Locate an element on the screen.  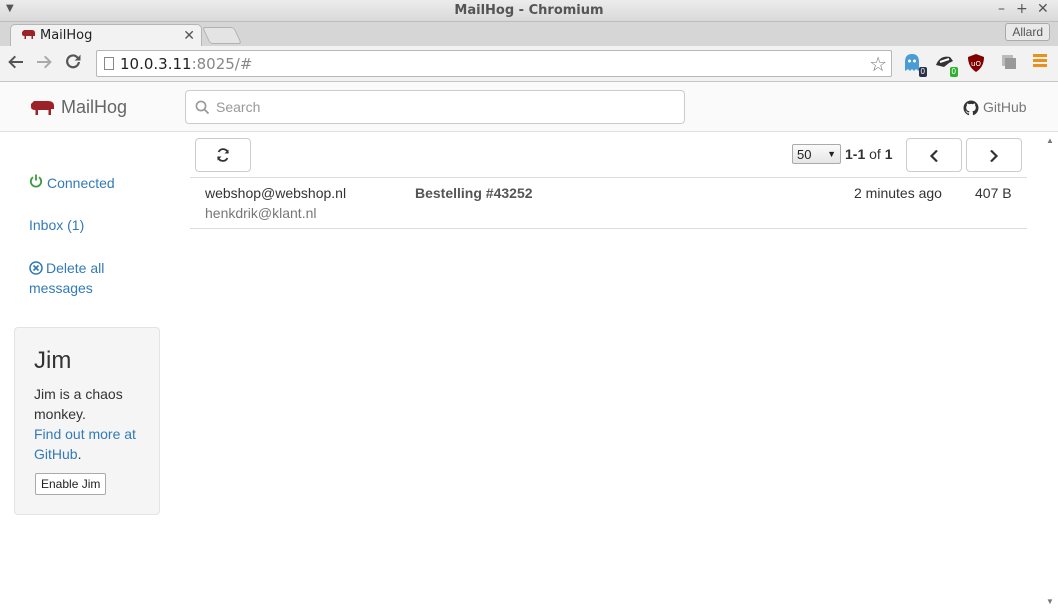
next-page-button is located at coordinates (994, 155).